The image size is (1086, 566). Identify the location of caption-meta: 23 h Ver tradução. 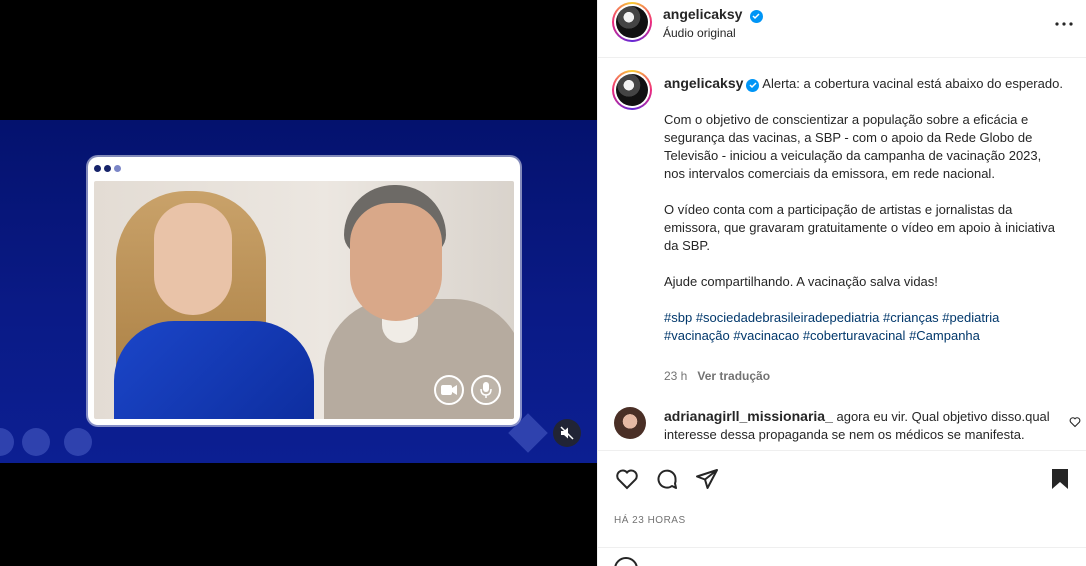
(717, 376).